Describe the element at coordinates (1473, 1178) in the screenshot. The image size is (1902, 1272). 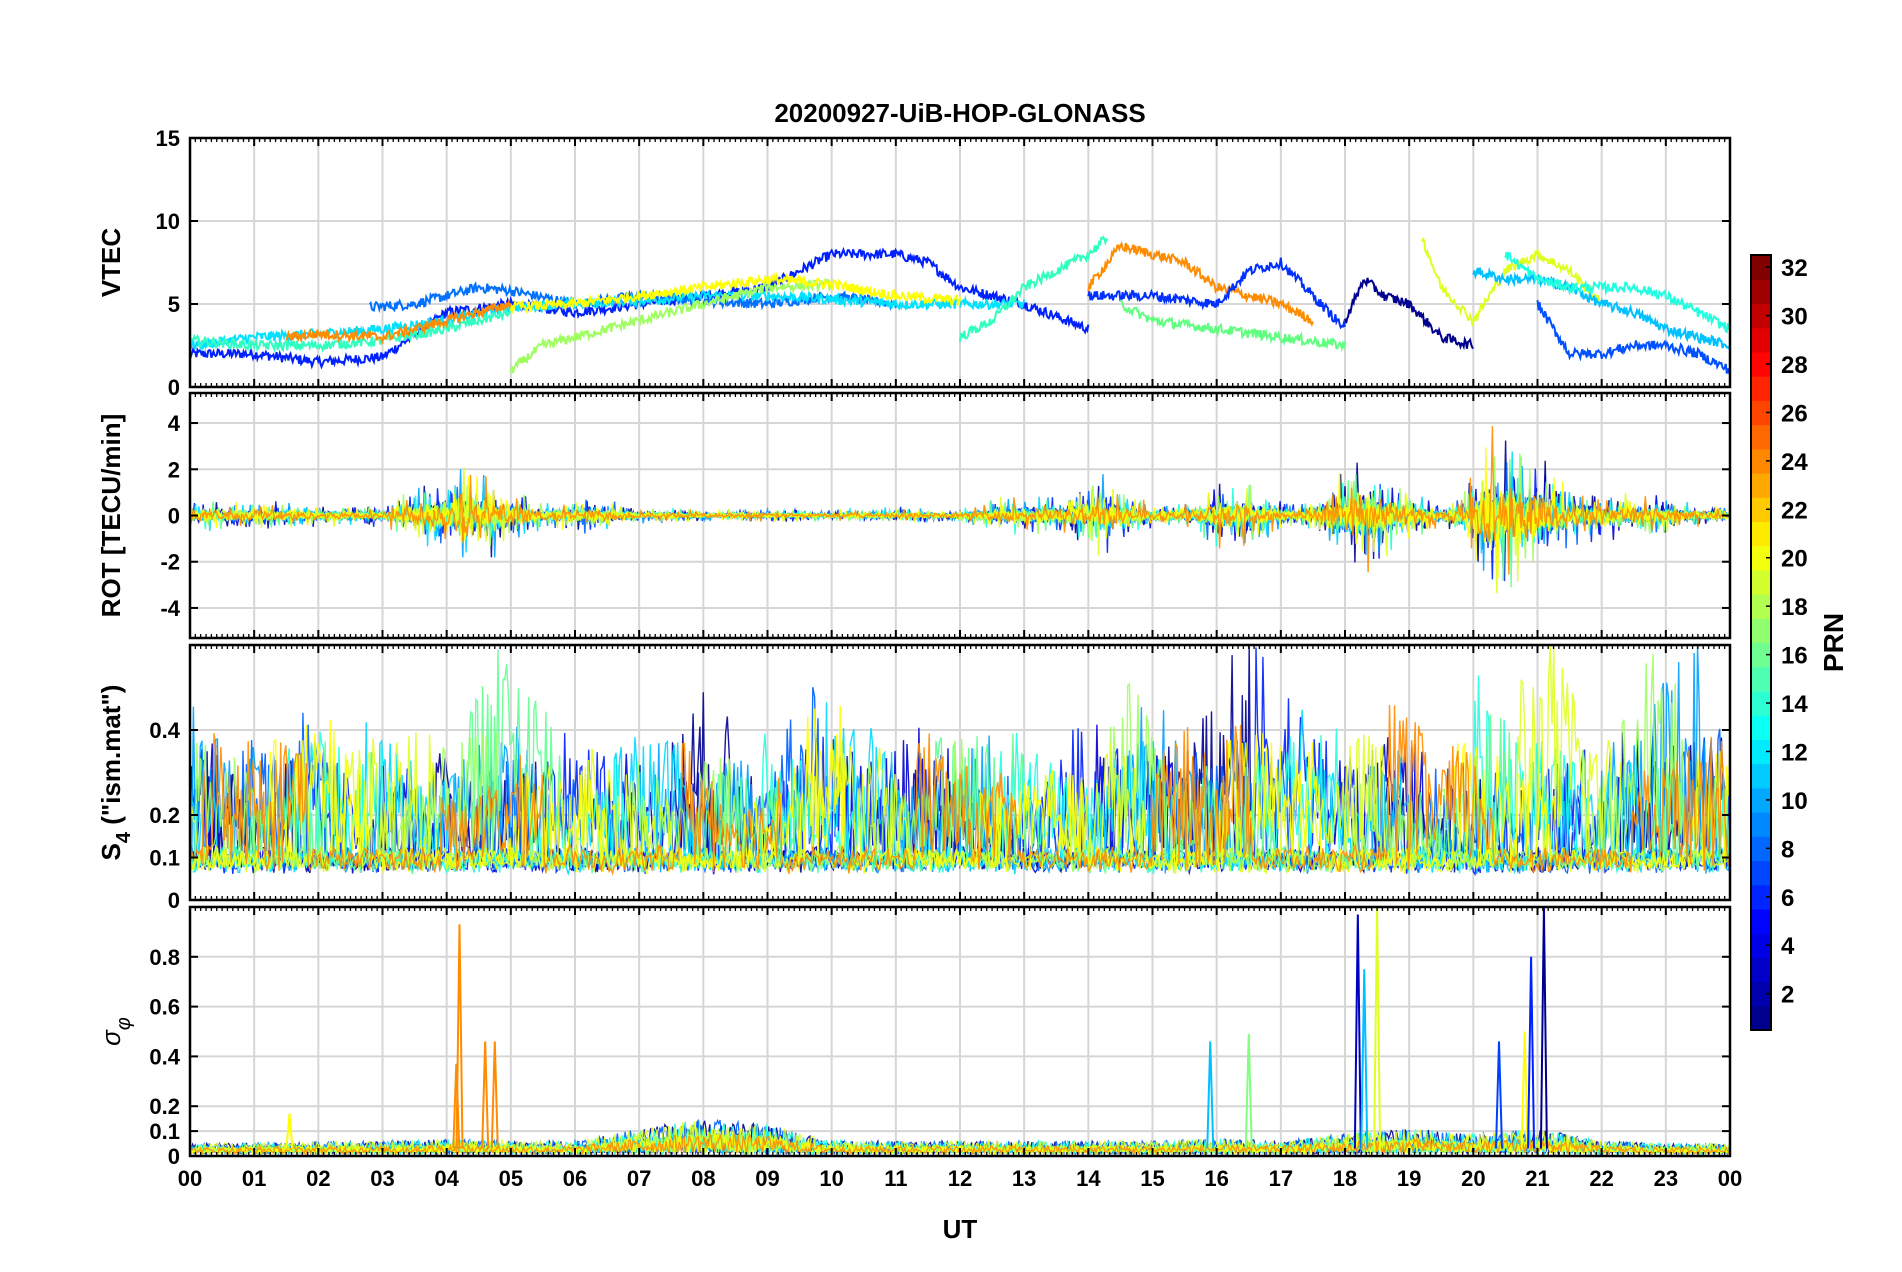
I see `x-tick-label: 20` at that location.